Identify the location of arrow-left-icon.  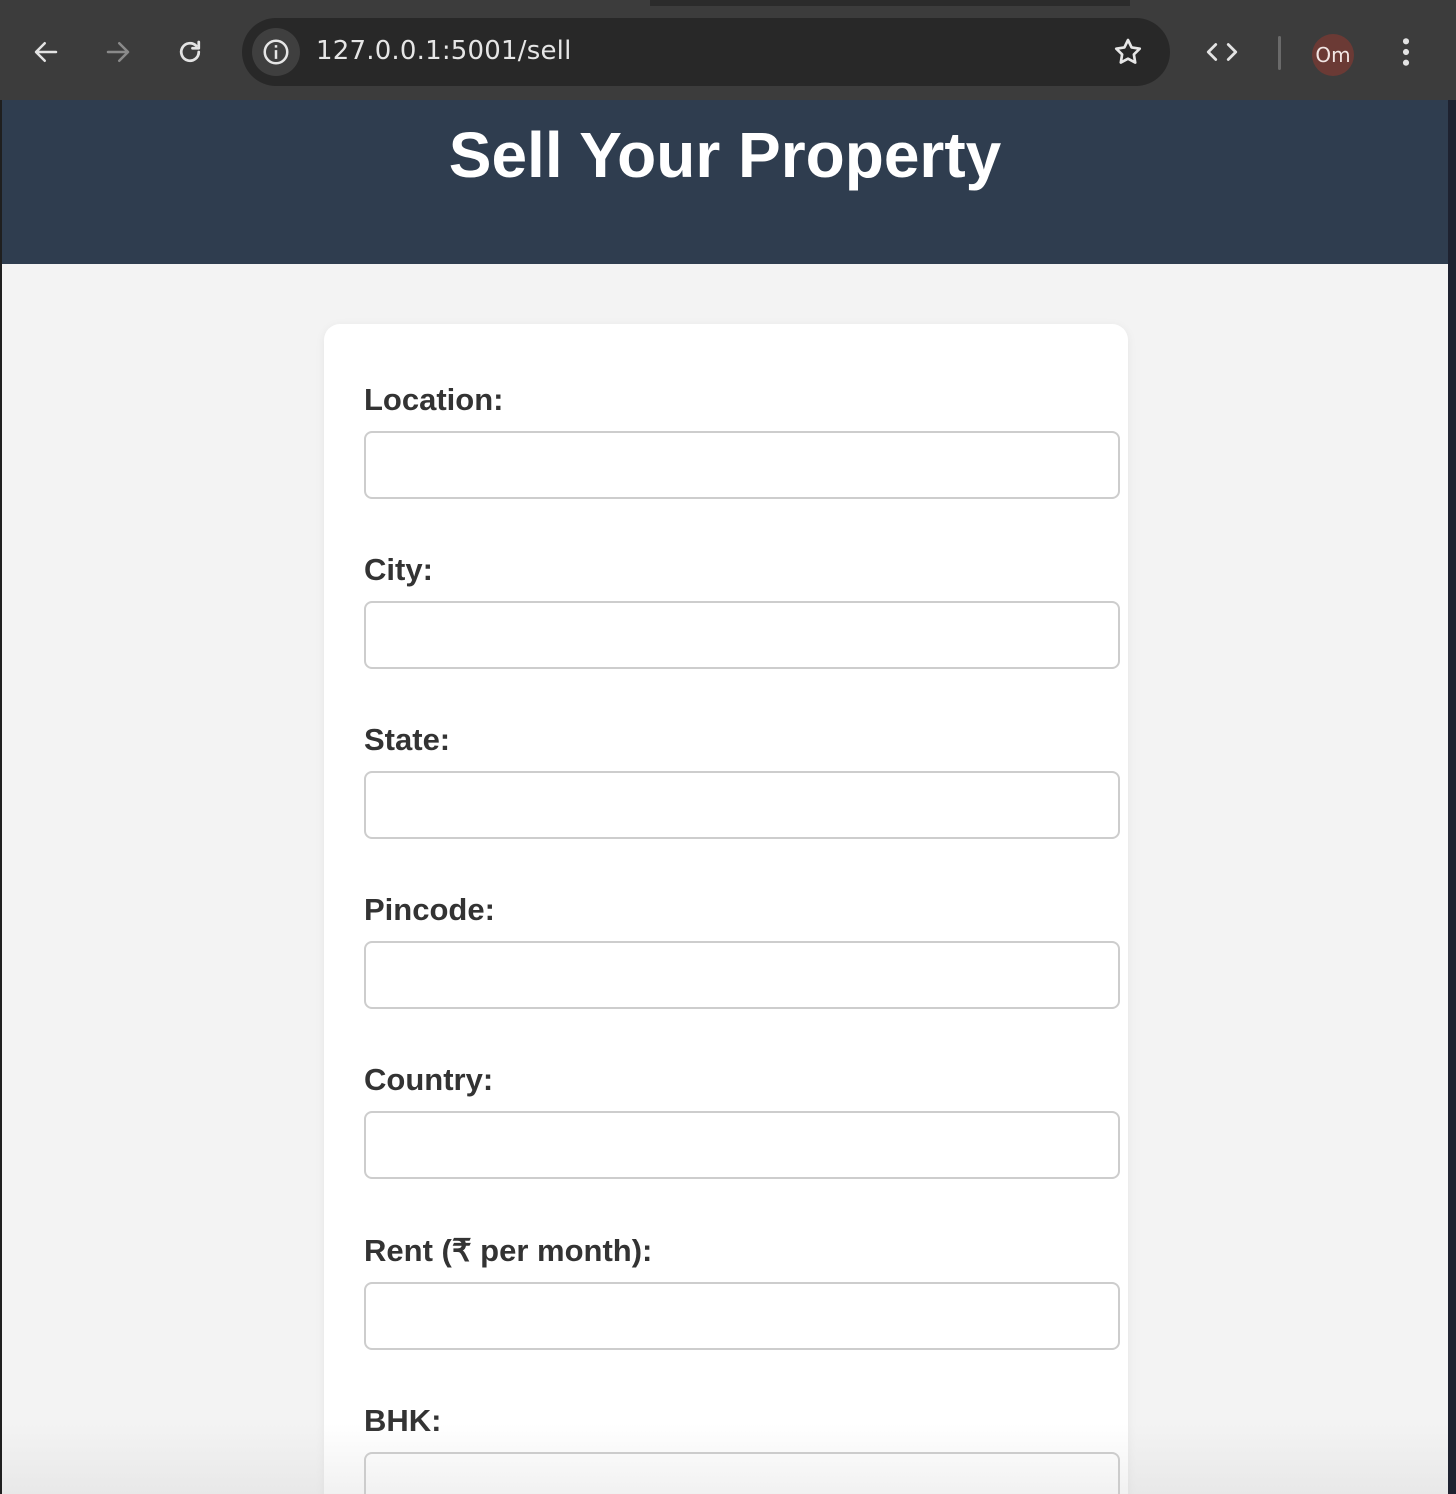
(46, 52).